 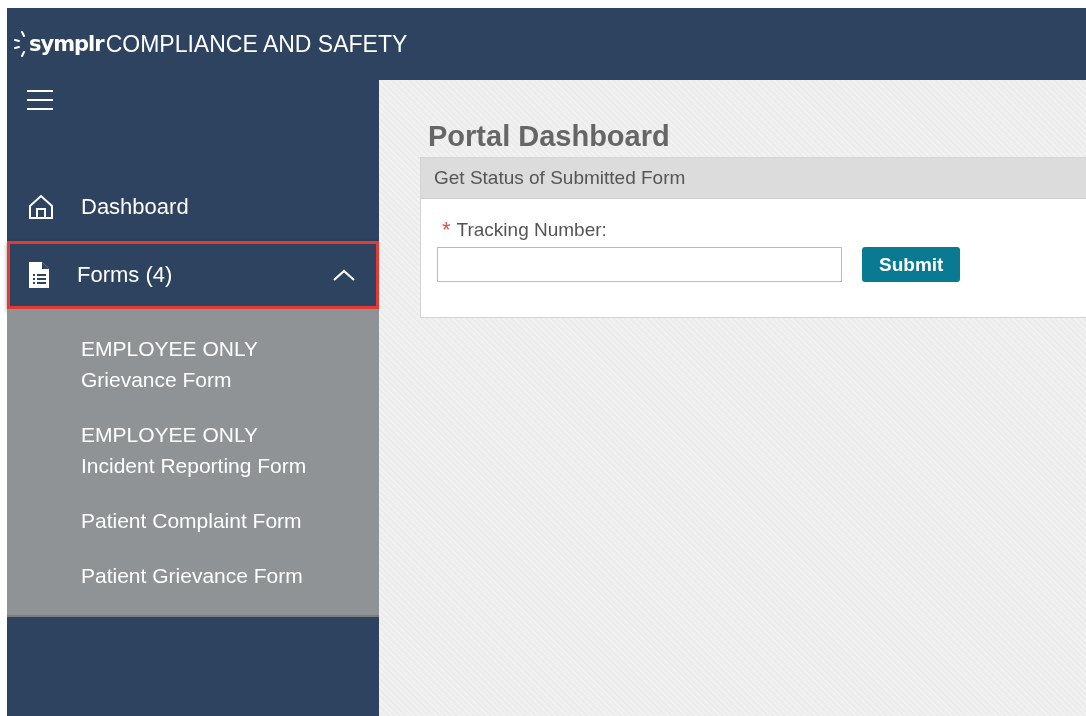 I want to click on field-label: Tracking Number:, so click(x=531, y=230).